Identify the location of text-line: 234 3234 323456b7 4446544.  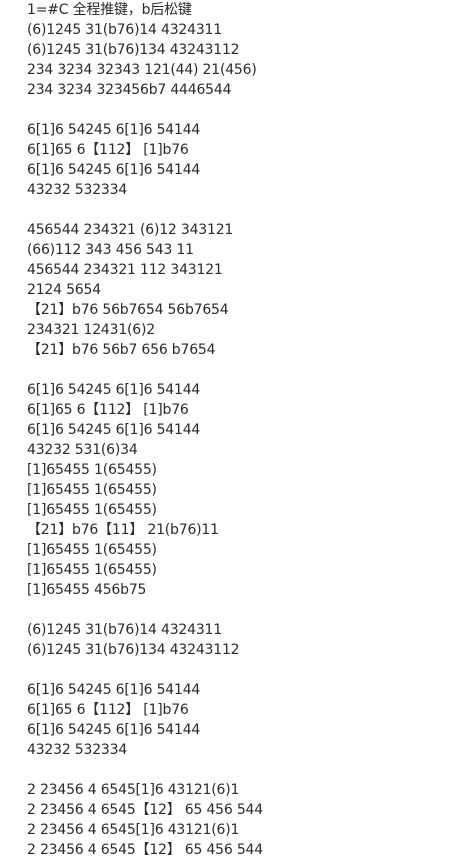
(129, 90).